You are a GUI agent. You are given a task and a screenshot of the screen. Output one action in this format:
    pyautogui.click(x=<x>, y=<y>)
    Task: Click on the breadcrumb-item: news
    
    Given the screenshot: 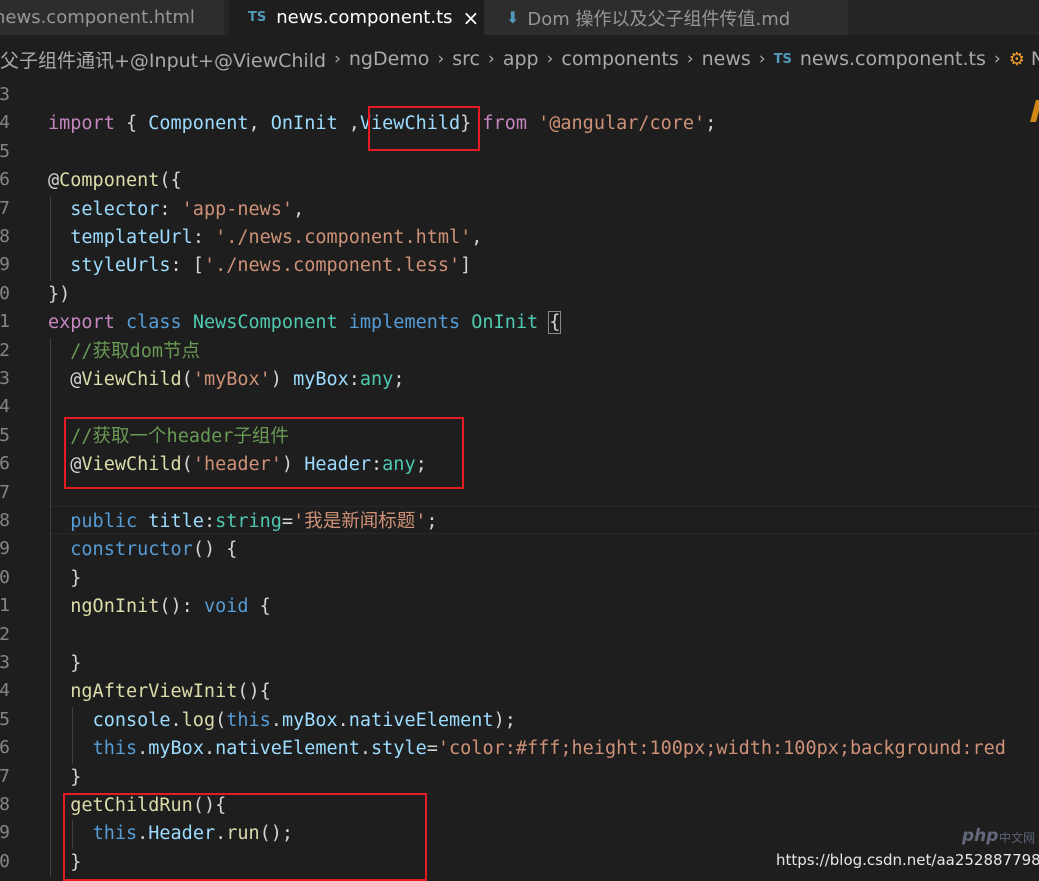 What is the action you would take?
    pyautogui.click(x=726, y=59)
    